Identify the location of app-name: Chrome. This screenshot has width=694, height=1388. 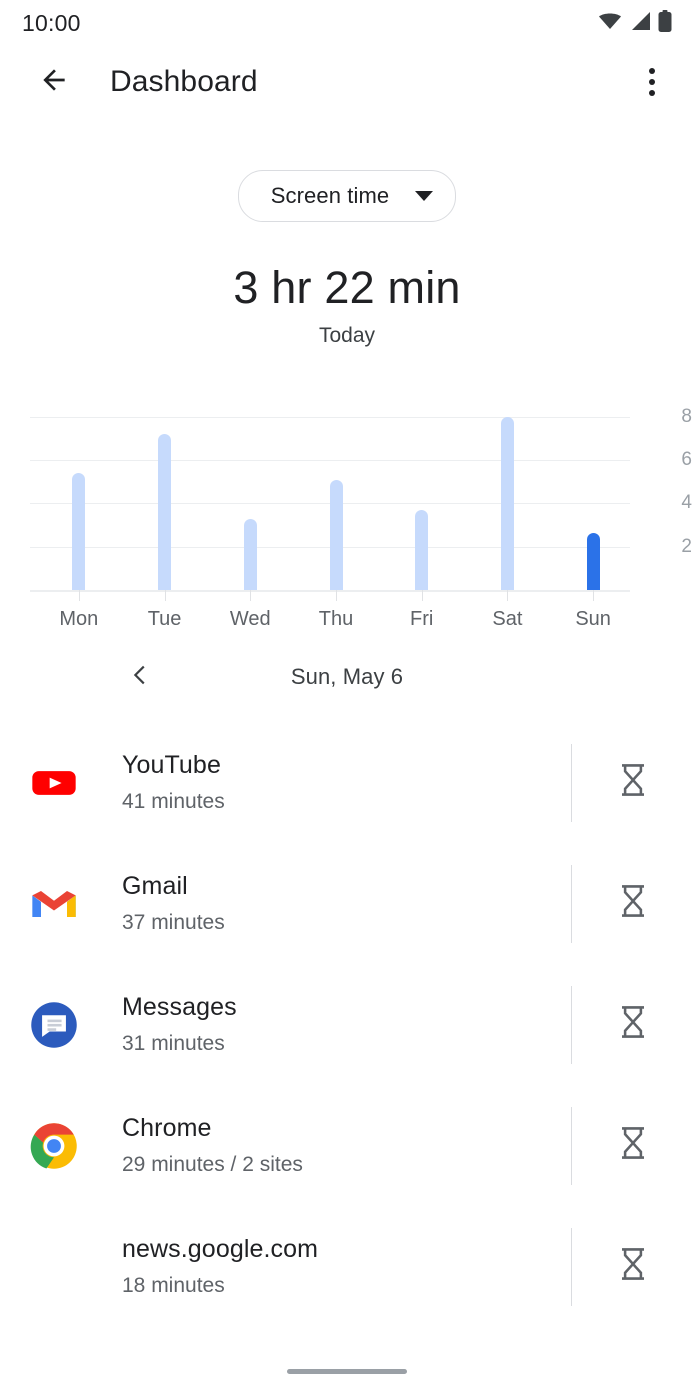
(167, 1128).